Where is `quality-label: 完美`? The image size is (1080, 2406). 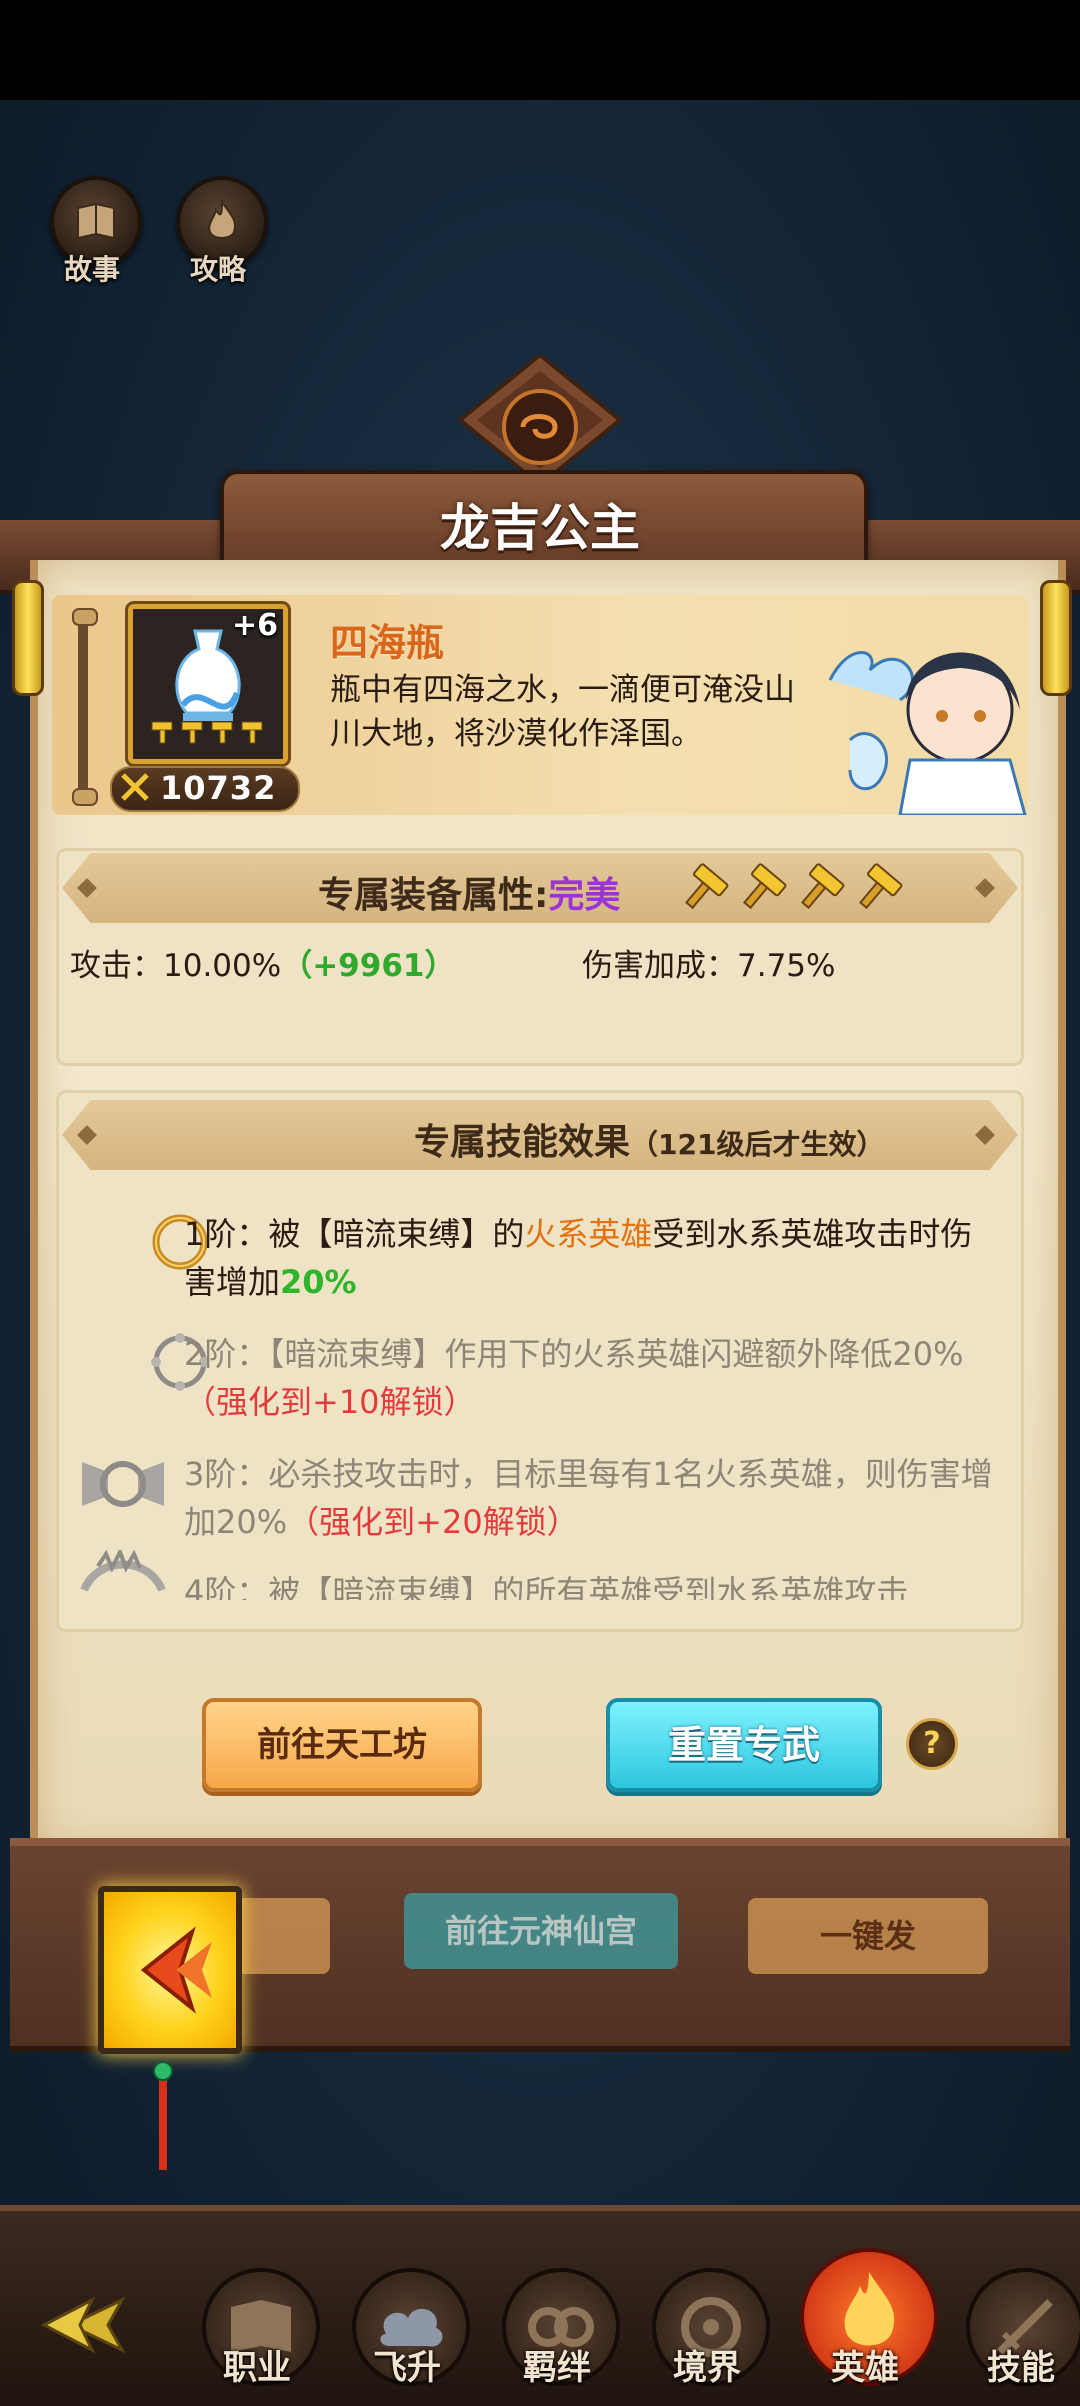 quality-label: 完美 is located at coordinates (584, 895).